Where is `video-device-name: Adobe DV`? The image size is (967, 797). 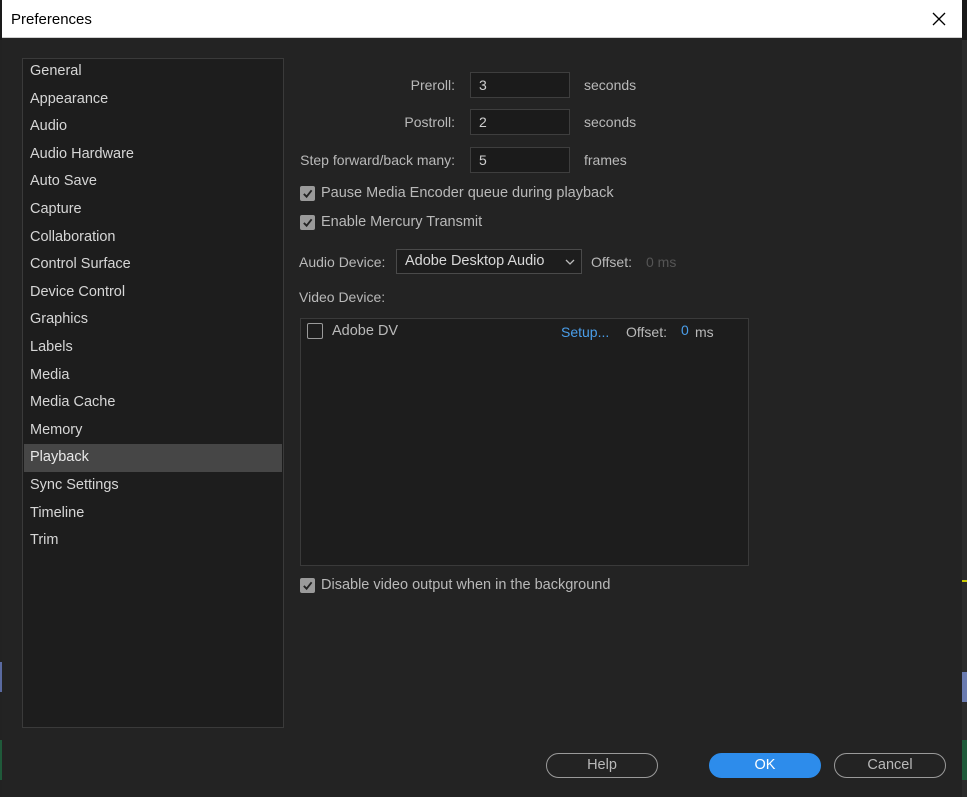 video-device-name: Adobe DV is located at coordinates (365, 331).